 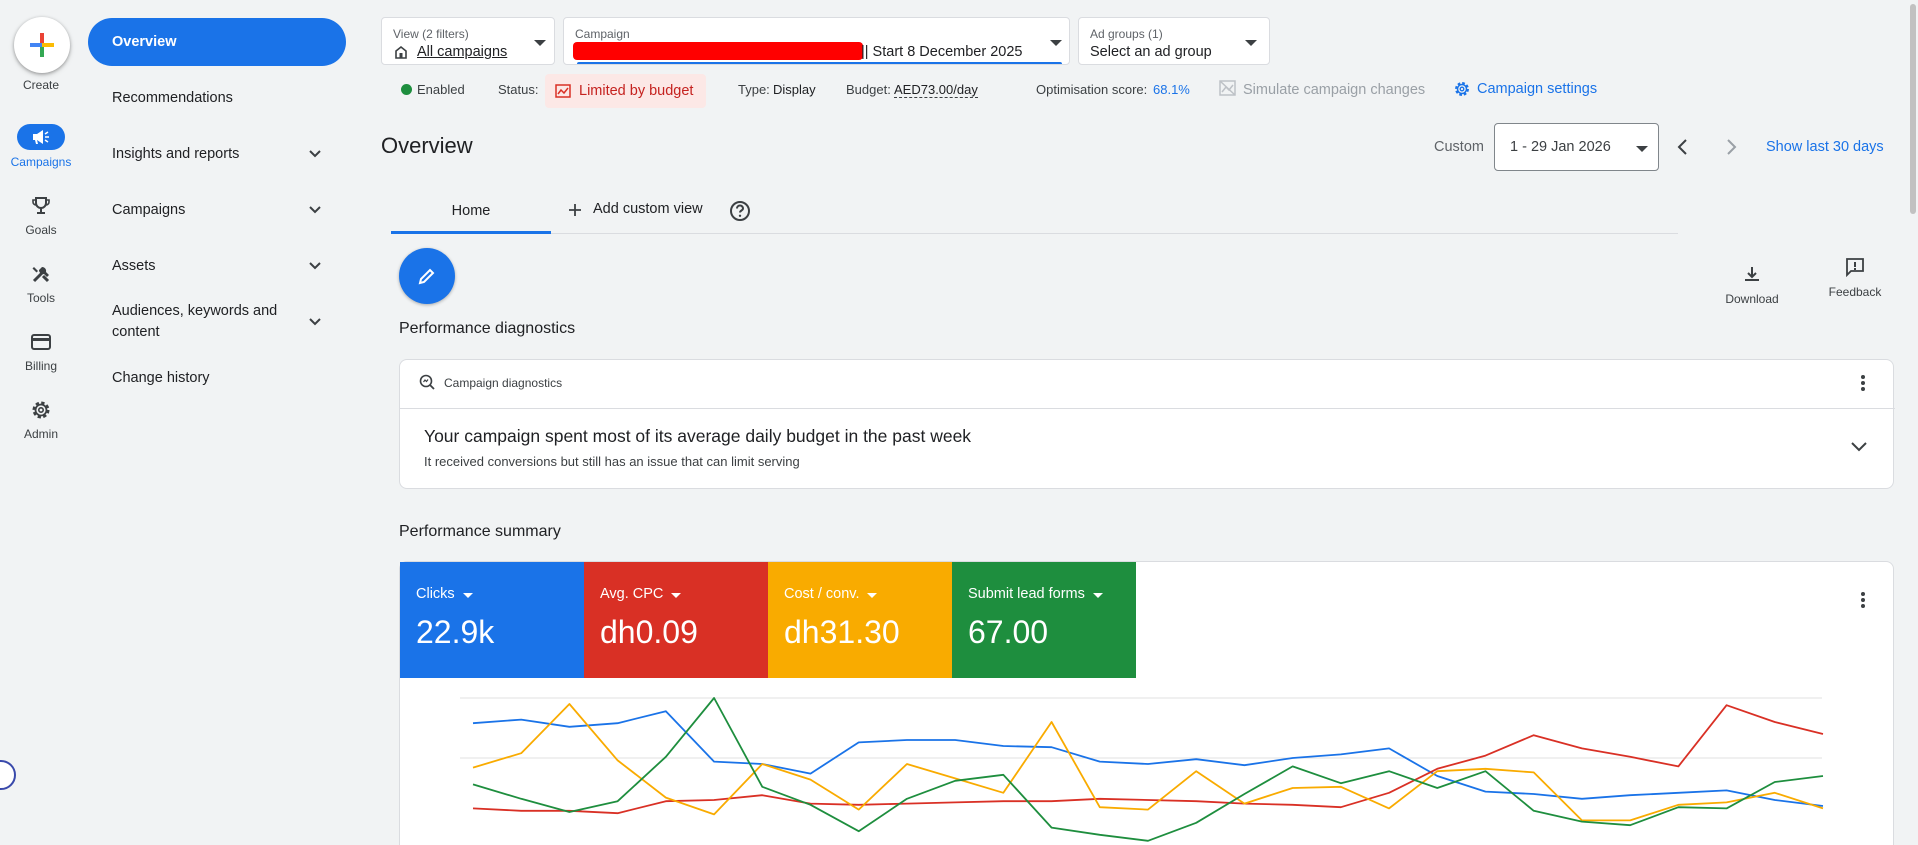 What do you see at coordinates (41, 162) in the screenshot?
I see `rail-label-campaigns: Campaigns` at bounding box center [41, 162].